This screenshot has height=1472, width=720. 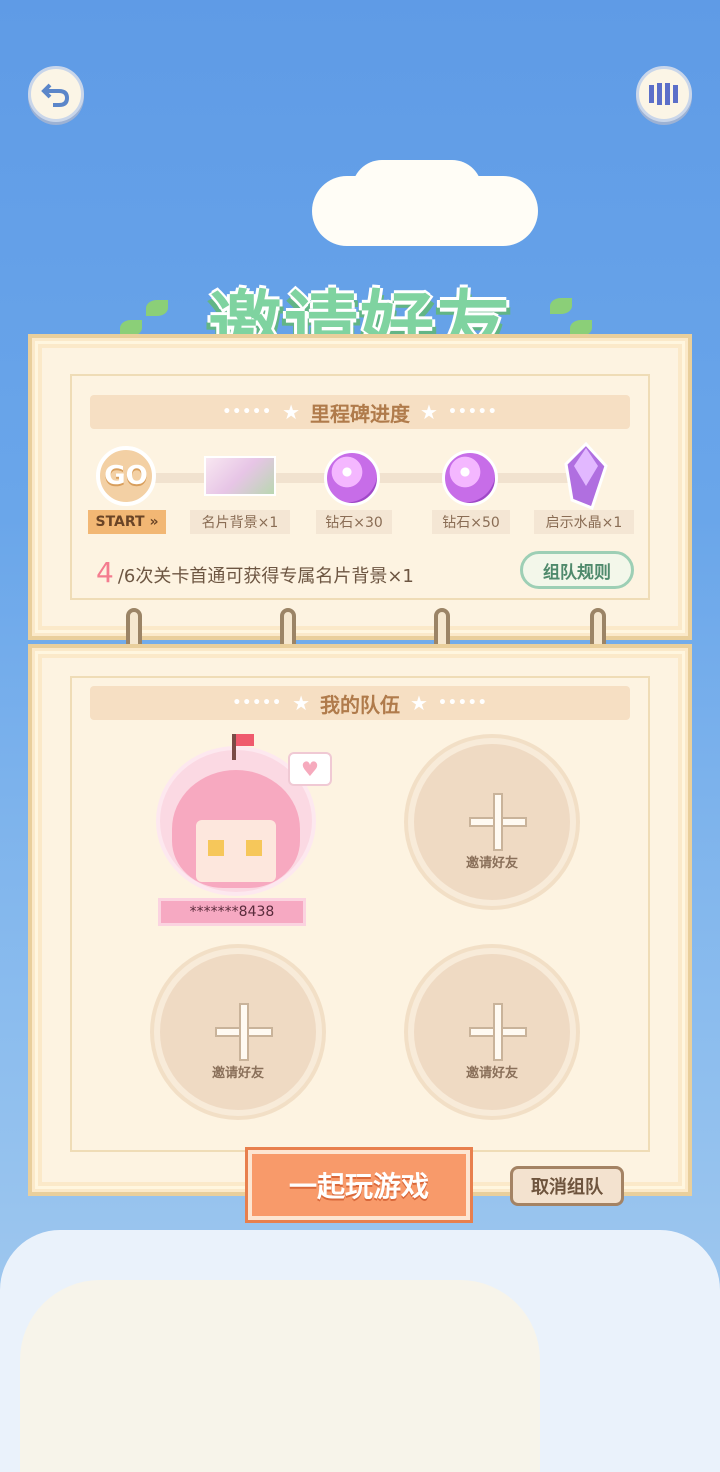 I want to click on crystal-icon, so click(x=586, y=476).